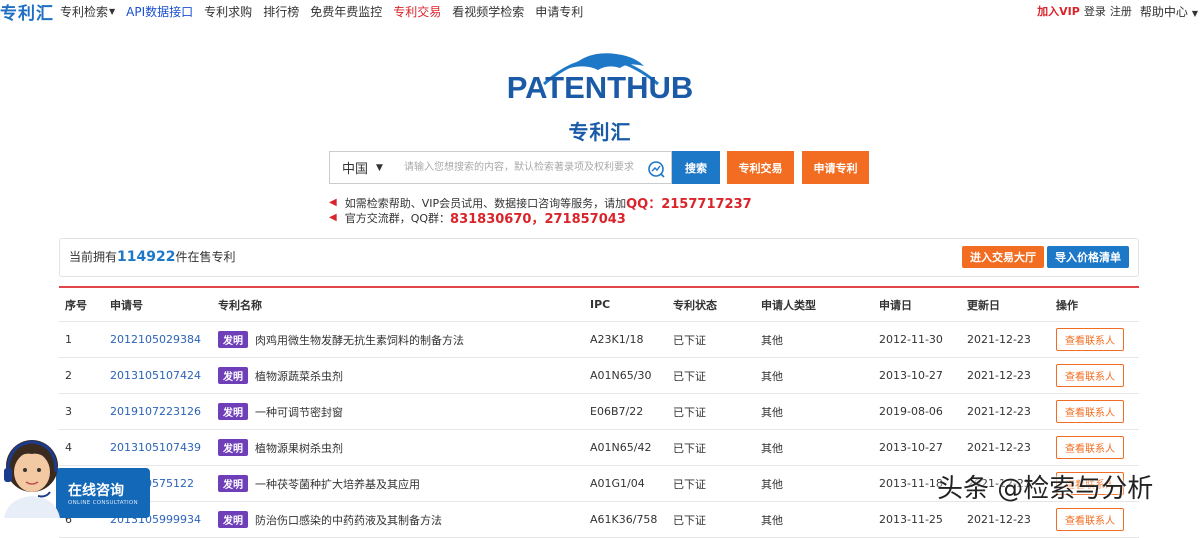 The image size is (1200, 538). What do you see at coordinates (983, 305) in the screenshot?
I see `header-update-date: 更新日` at bounding box center [983, 305].